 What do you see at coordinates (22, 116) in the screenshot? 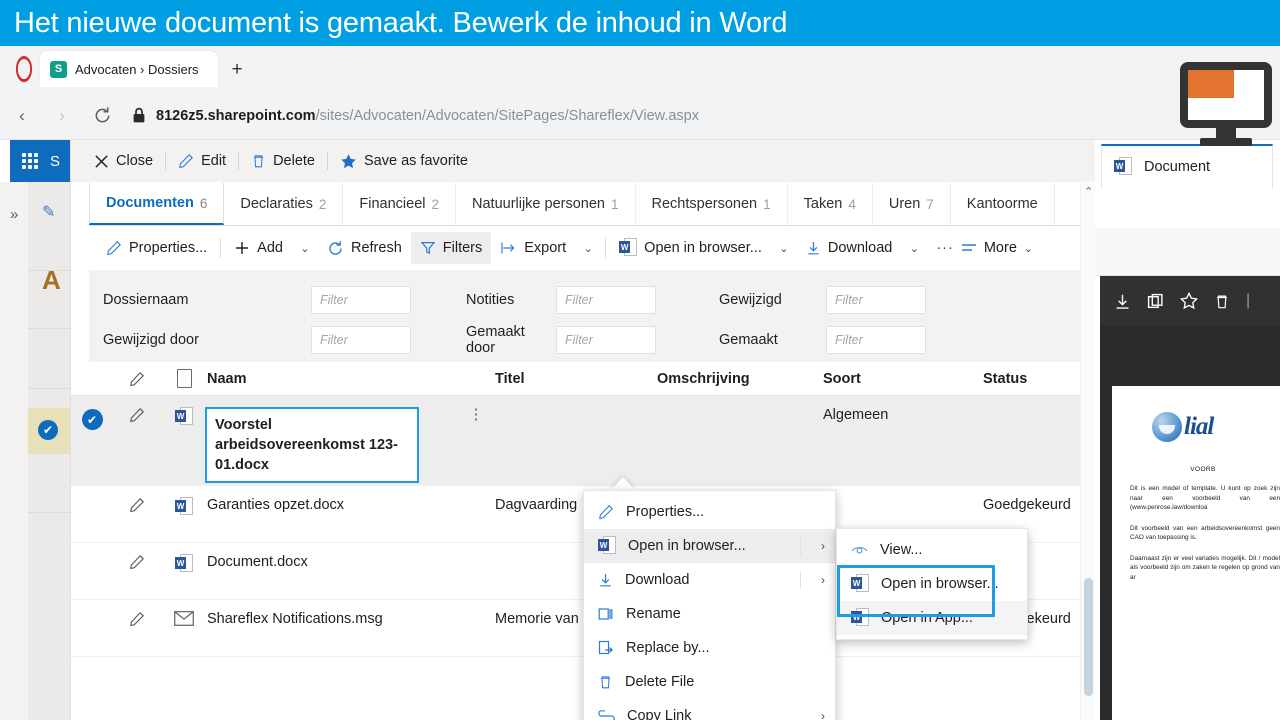
I see `back-button: ‹` at bounding box center [22, 116].